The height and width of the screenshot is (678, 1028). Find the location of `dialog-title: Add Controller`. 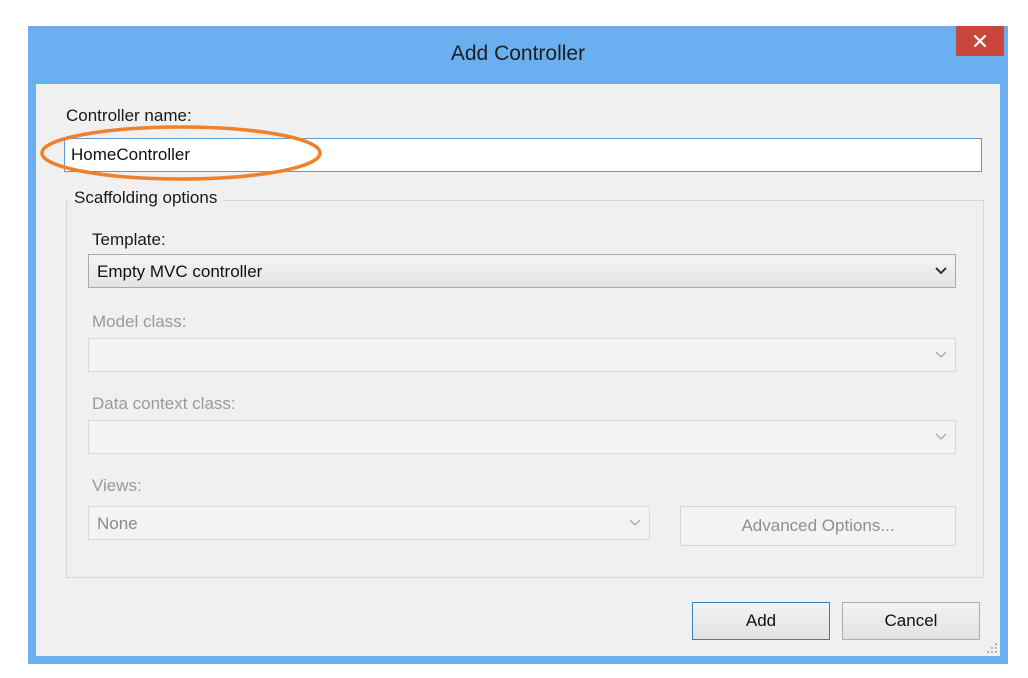

dialog-title: Add Controller is located at coordinates (518, 53).